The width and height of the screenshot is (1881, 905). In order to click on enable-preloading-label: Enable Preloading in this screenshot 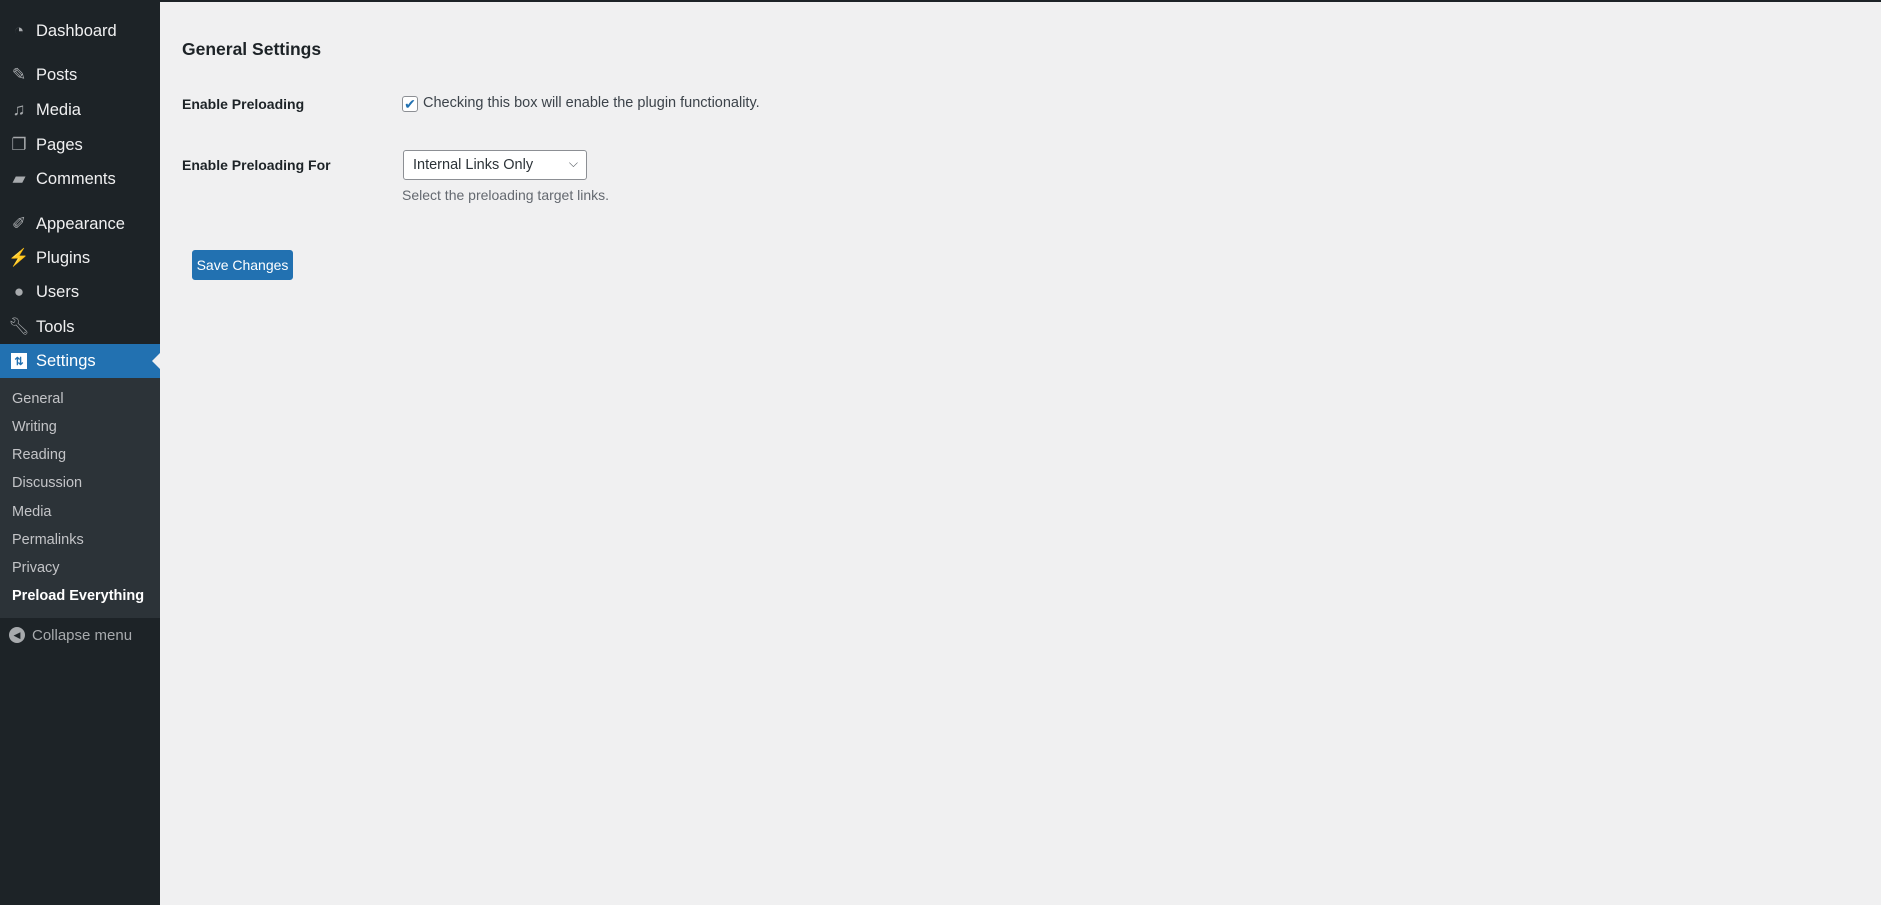, I will do `click(243, 104)`.